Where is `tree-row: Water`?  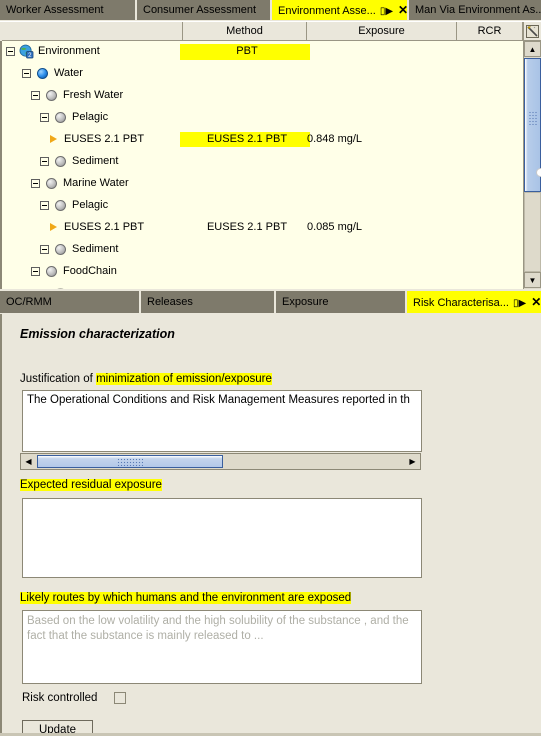 tree-row: Water is located at coordinates (263, 74).